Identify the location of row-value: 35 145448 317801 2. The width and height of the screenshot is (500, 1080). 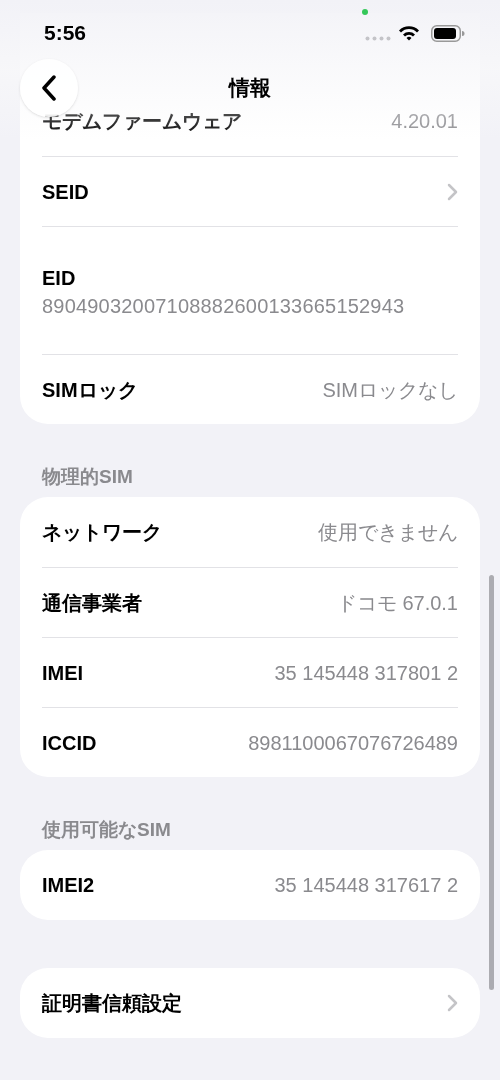
(366, 673).